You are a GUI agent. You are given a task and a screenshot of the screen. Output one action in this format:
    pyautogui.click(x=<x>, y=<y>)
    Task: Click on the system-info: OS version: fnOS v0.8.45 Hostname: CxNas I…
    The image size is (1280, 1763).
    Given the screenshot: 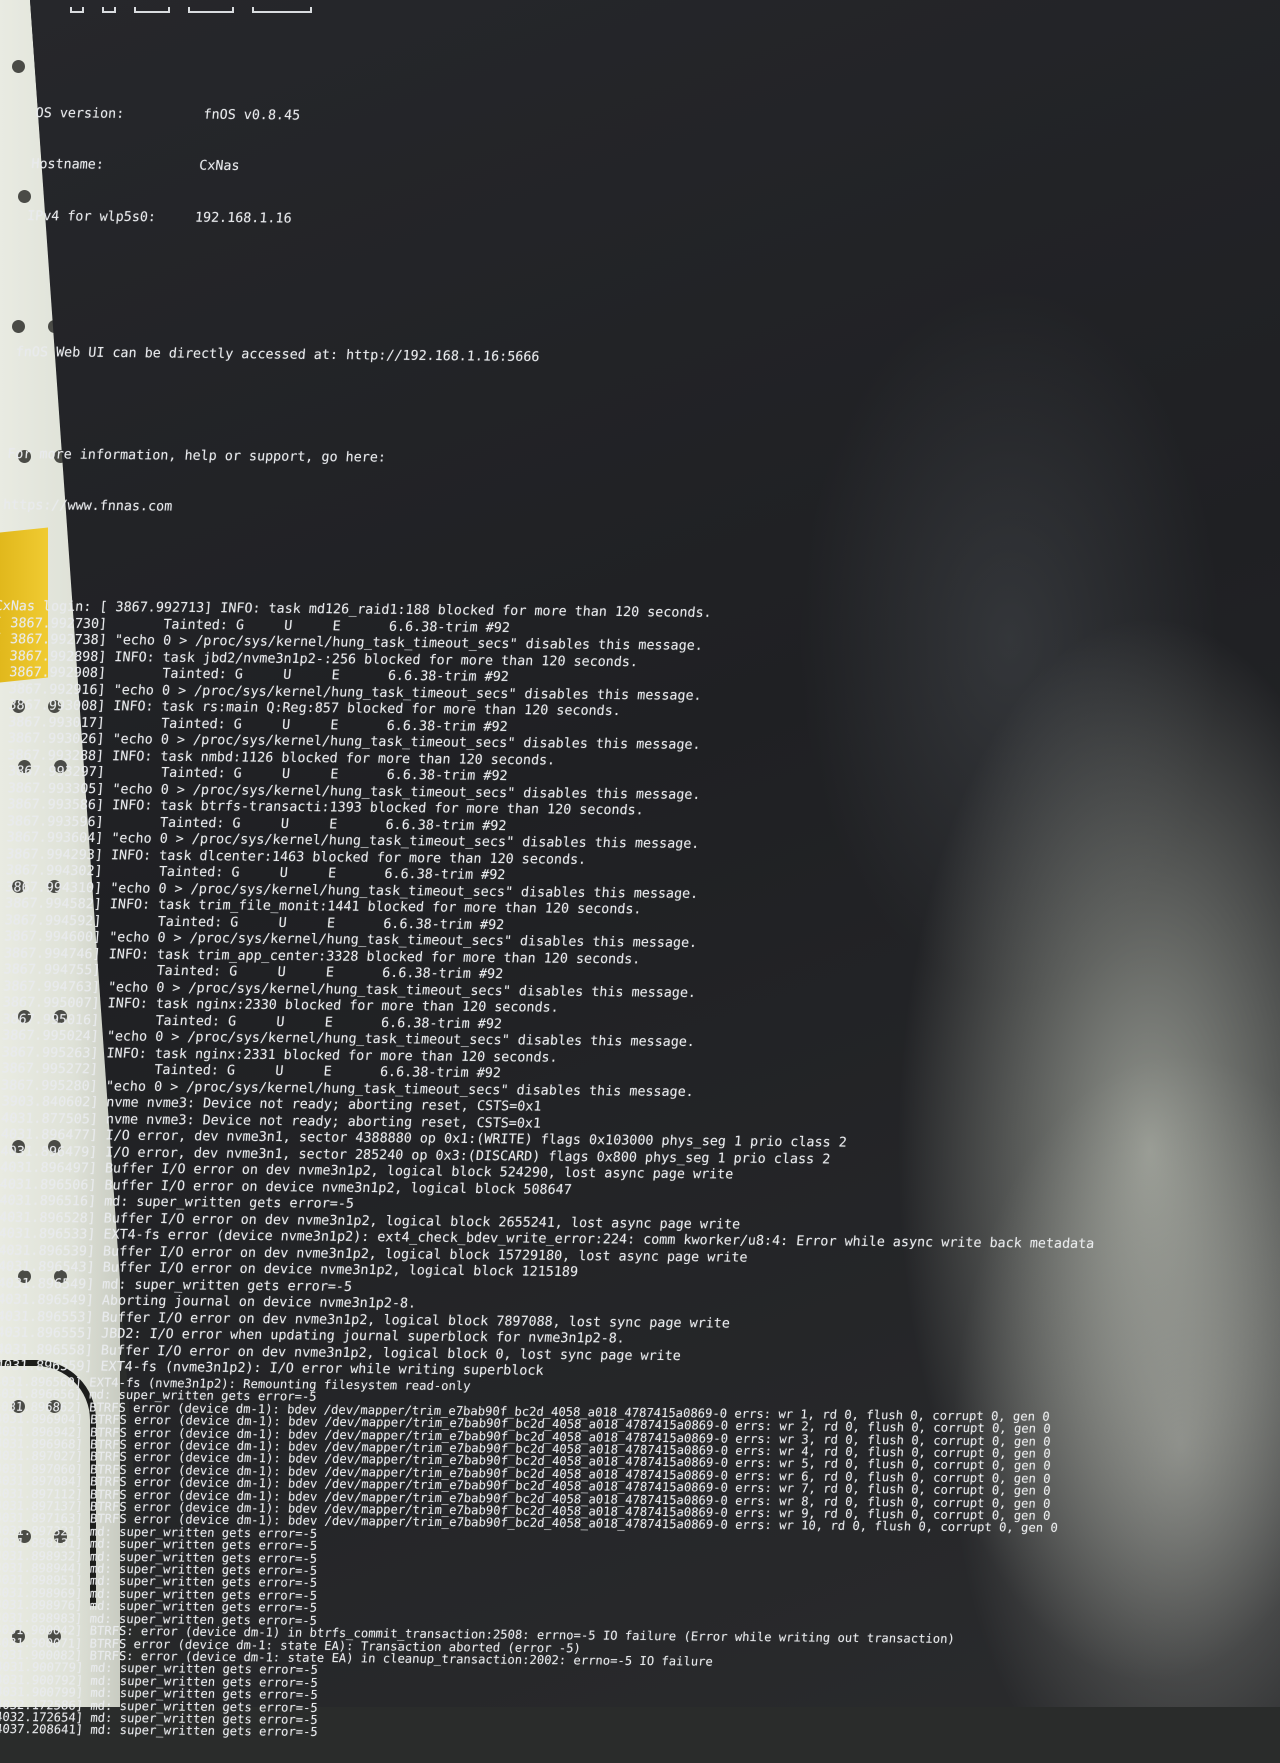 What is the action you would take?
    pyautogui.click(x=625, y=170)
    